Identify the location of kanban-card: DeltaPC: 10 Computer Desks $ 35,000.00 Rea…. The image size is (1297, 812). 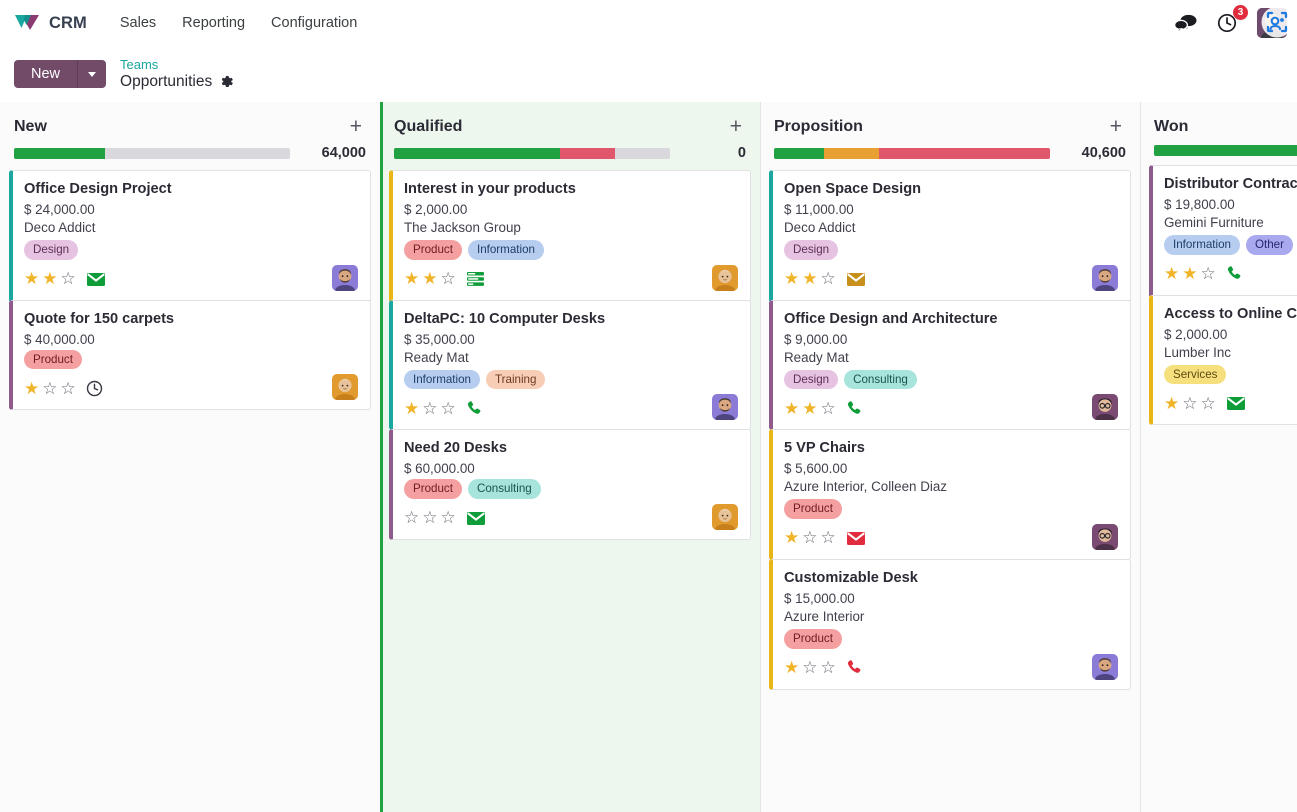
(570, 365).